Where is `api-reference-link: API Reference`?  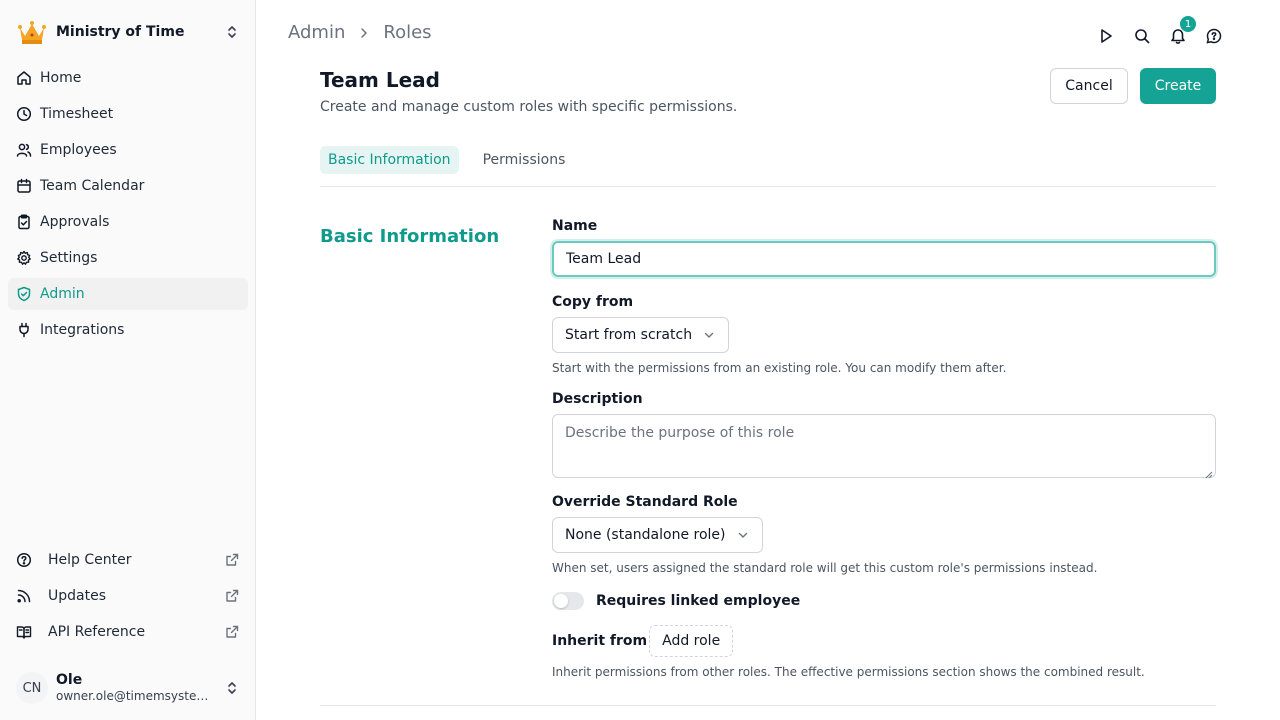 api-reference-link: API Reference is located at coordinates (128, 632).